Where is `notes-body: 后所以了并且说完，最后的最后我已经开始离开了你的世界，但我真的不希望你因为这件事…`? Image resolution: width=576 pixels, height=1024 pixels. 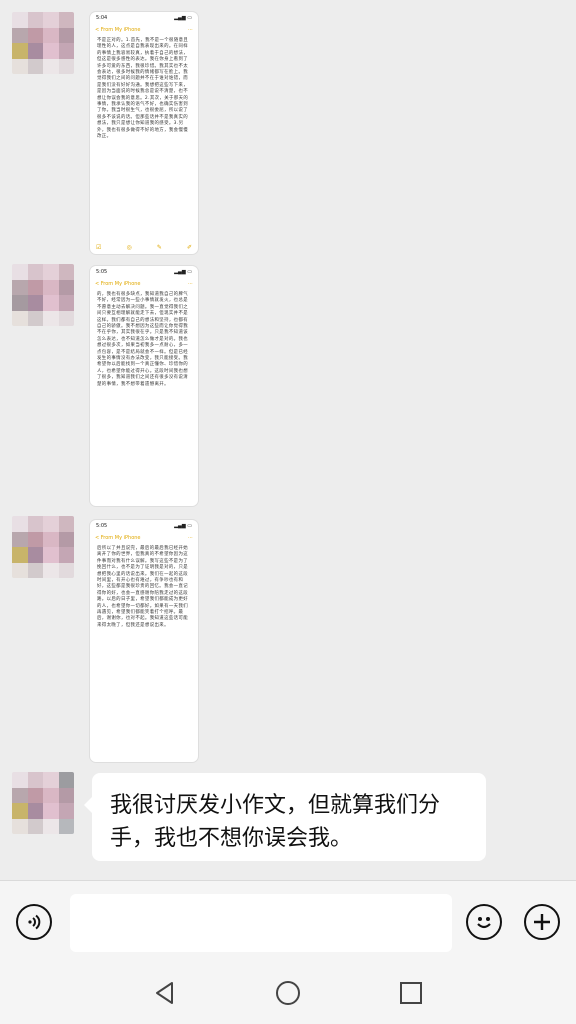
notes-body: 后所以了并且说完，最后的最后我已经开始离开了你的世界，但我真的不希望你因为这件事… is located at coordinates (143, 587).